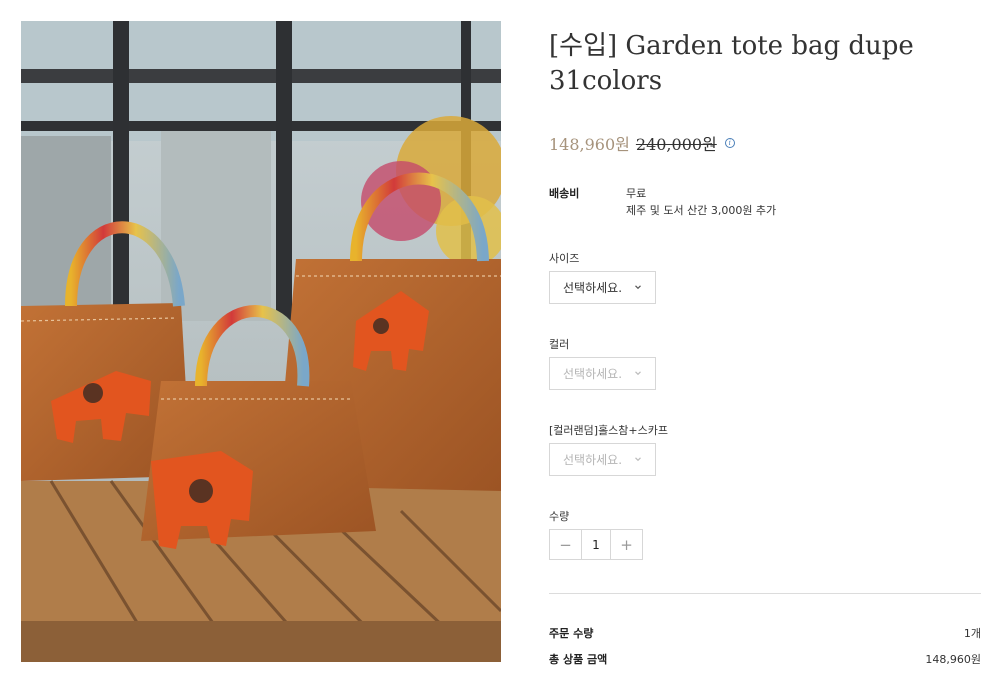  Describe the element at coordinates (593, 460) in the screenshot. I see `charm-select-value: 선택하세요.` at that location.